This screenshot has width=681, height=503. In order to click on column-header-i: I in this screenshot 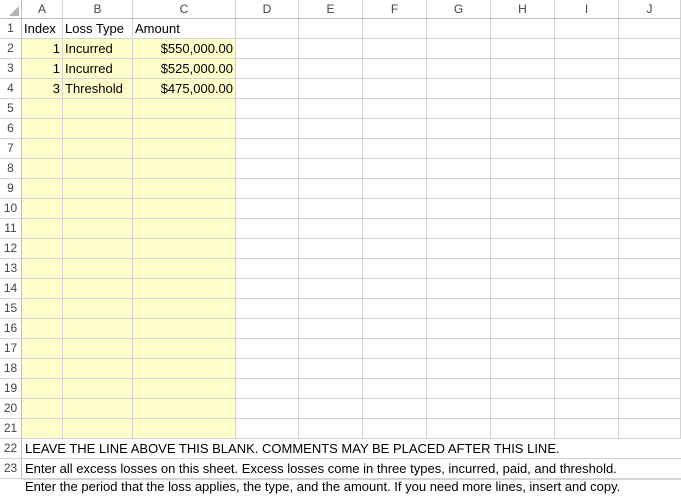, I will do `click(587, 9)`.